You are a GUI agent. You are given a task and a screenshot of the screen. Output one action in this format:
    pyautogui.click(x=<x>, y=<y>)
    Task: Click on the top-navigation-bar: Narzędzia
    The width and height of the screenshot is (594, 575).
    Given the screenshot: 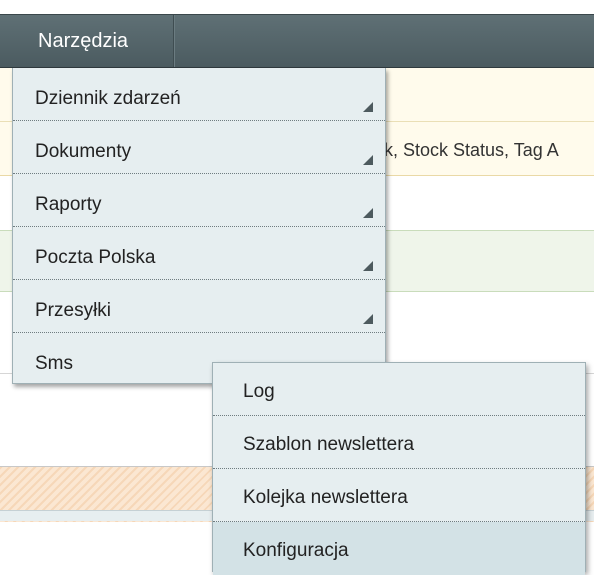 What is the action you would take?
    pyautogui.click(x=297, y=41)
    